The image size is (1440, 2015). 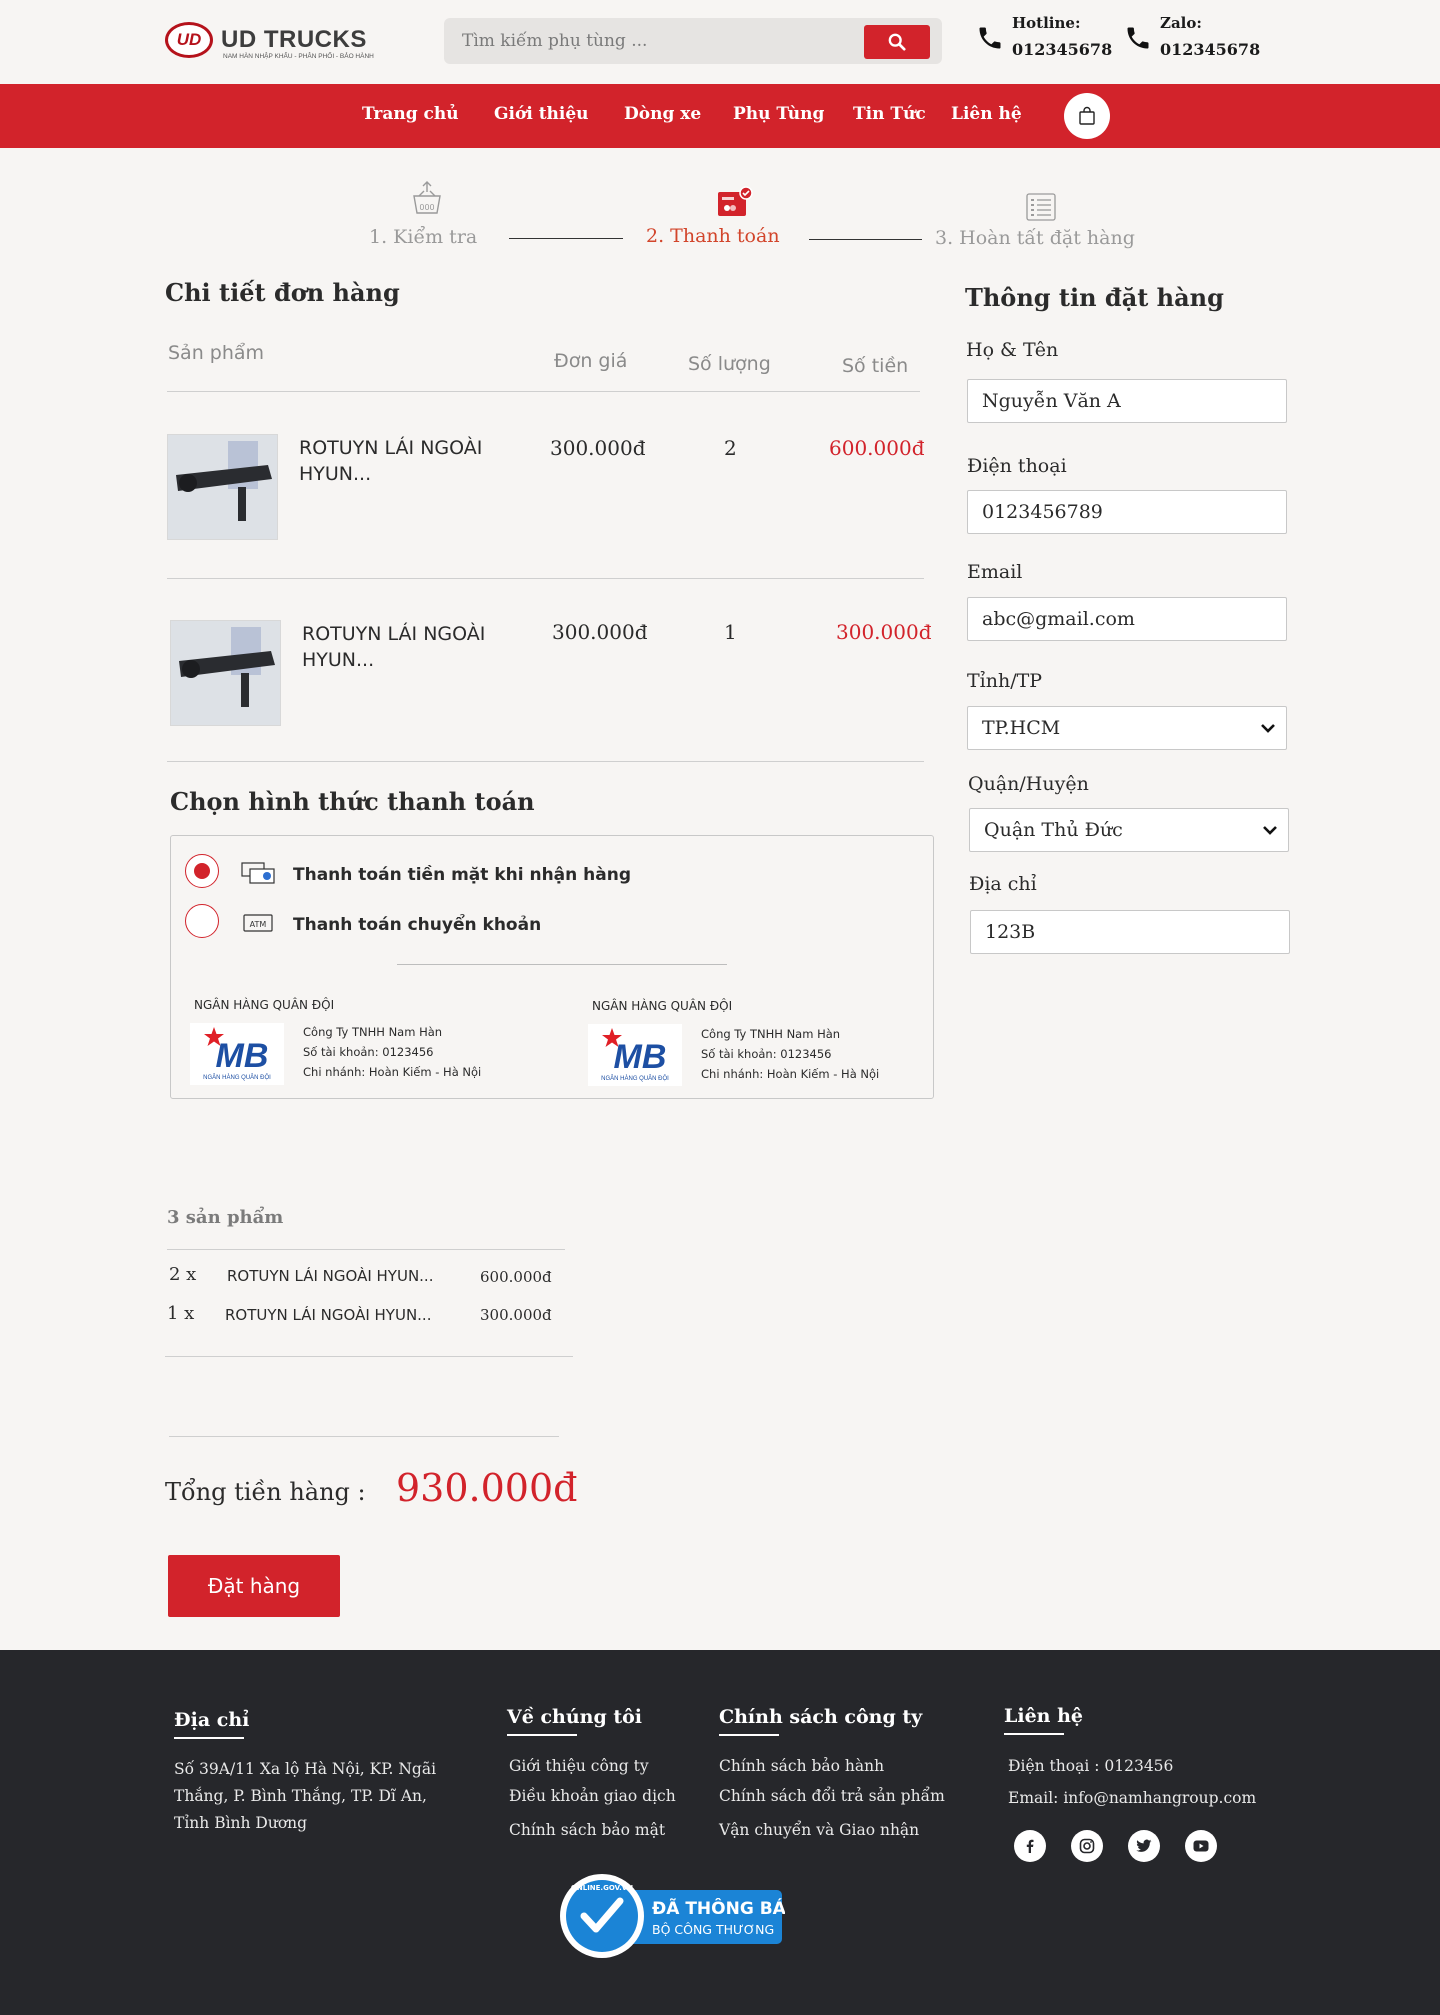 What do you see at coordinates (729, 364) in the screenshot?
I see `col-quantity: Số lượng` at bounding box center [729, 364].